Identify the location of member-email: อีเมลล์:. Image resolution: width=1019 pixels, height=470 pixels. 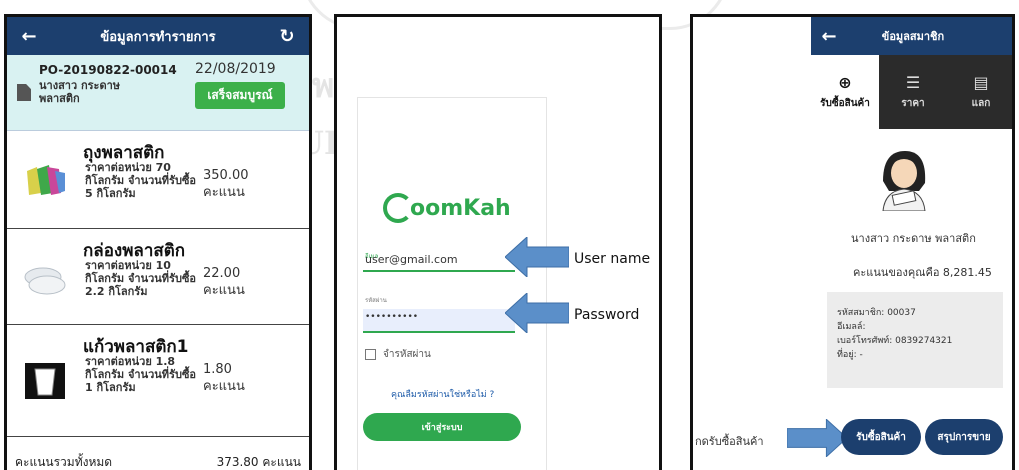
(851, 327).